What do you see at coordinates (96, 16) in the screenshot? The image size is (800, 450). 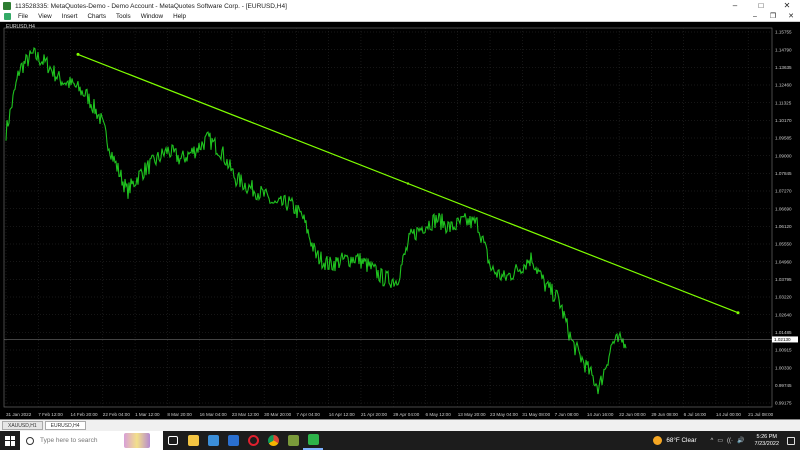 I see `menu-charts: Charts` at bounding box center [96, 16].